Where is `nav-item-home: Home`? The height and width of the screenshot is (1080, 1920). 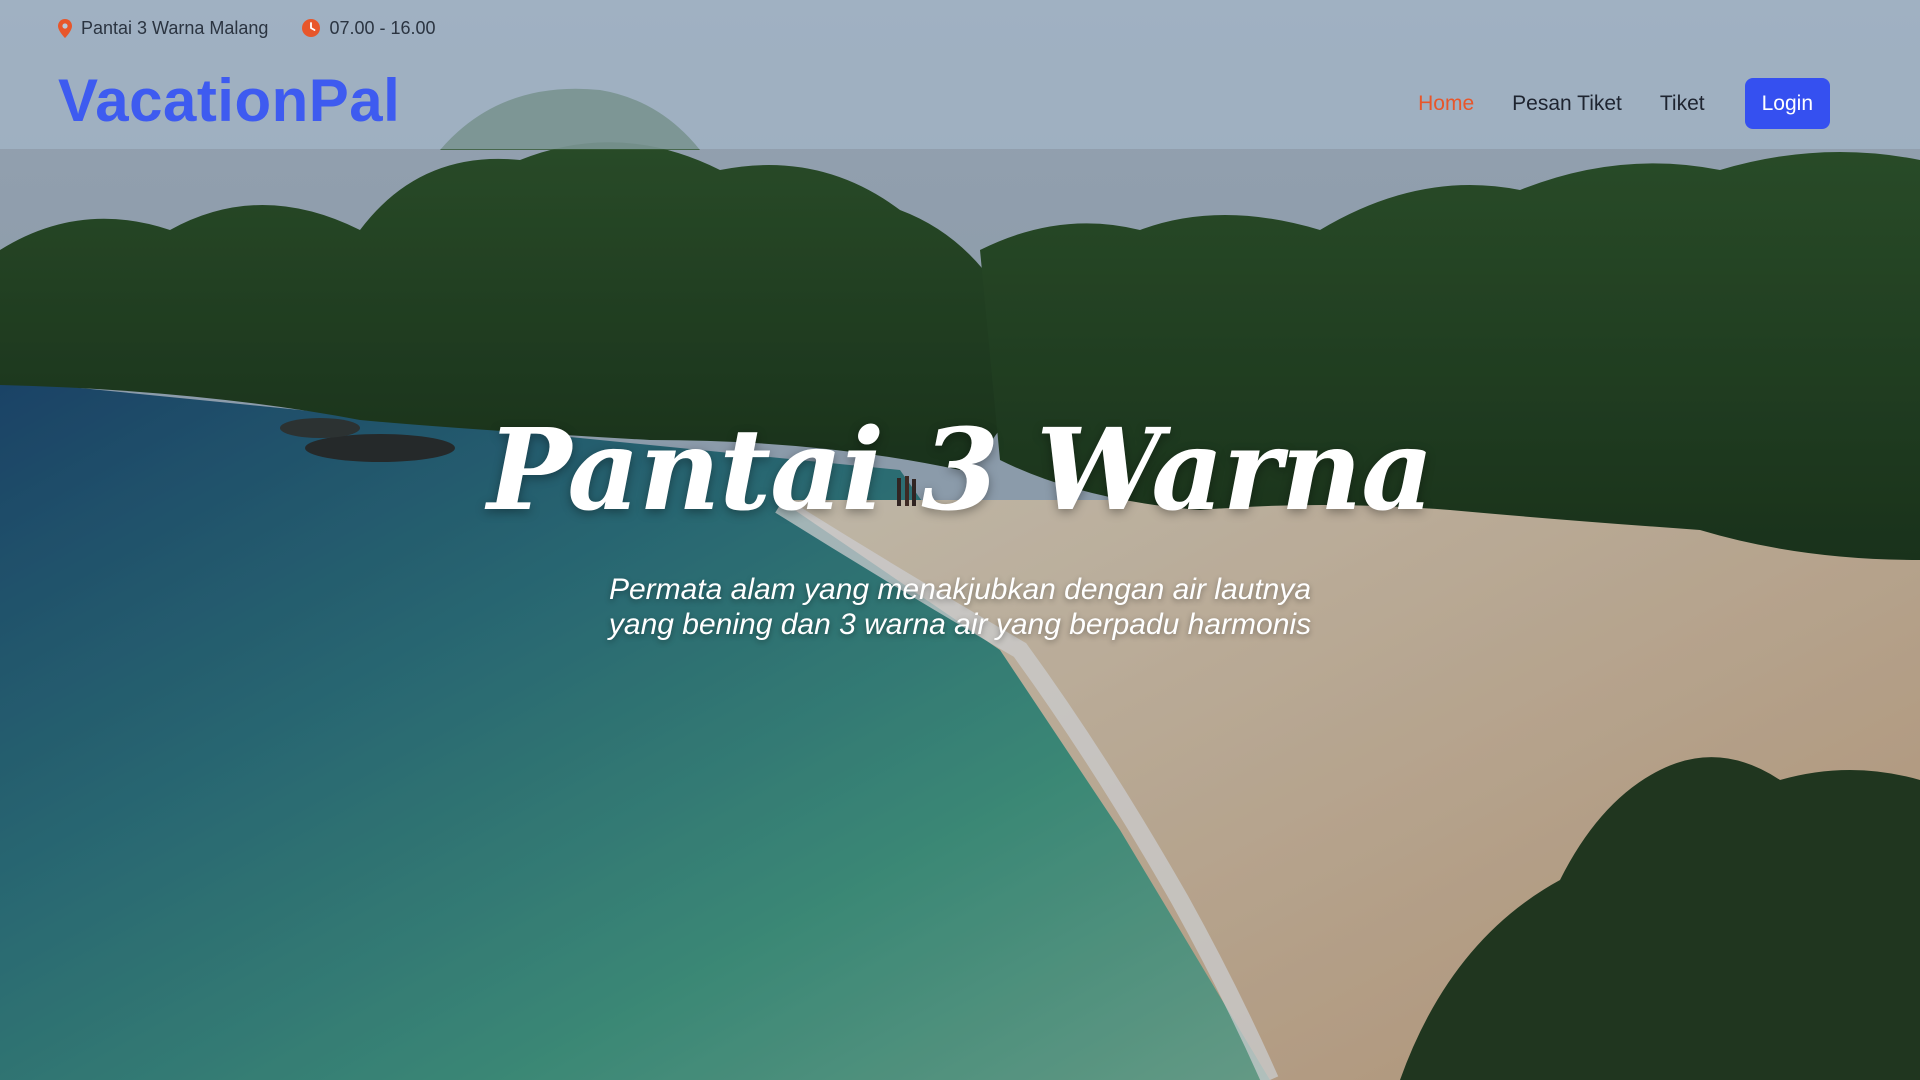 nav-item-home: Home is located at coordinates (1446, 104).